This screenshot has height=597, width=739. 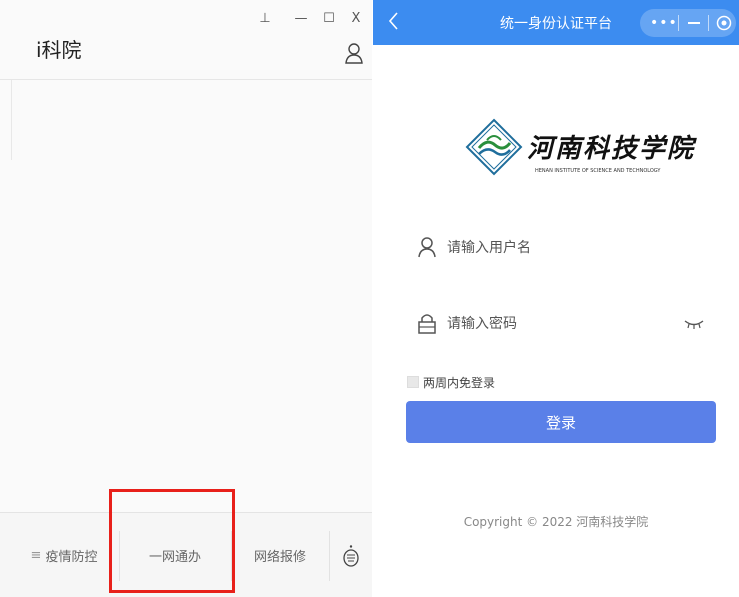 I want to click on tab-label: 网络报修, so click(x=279, y=557).